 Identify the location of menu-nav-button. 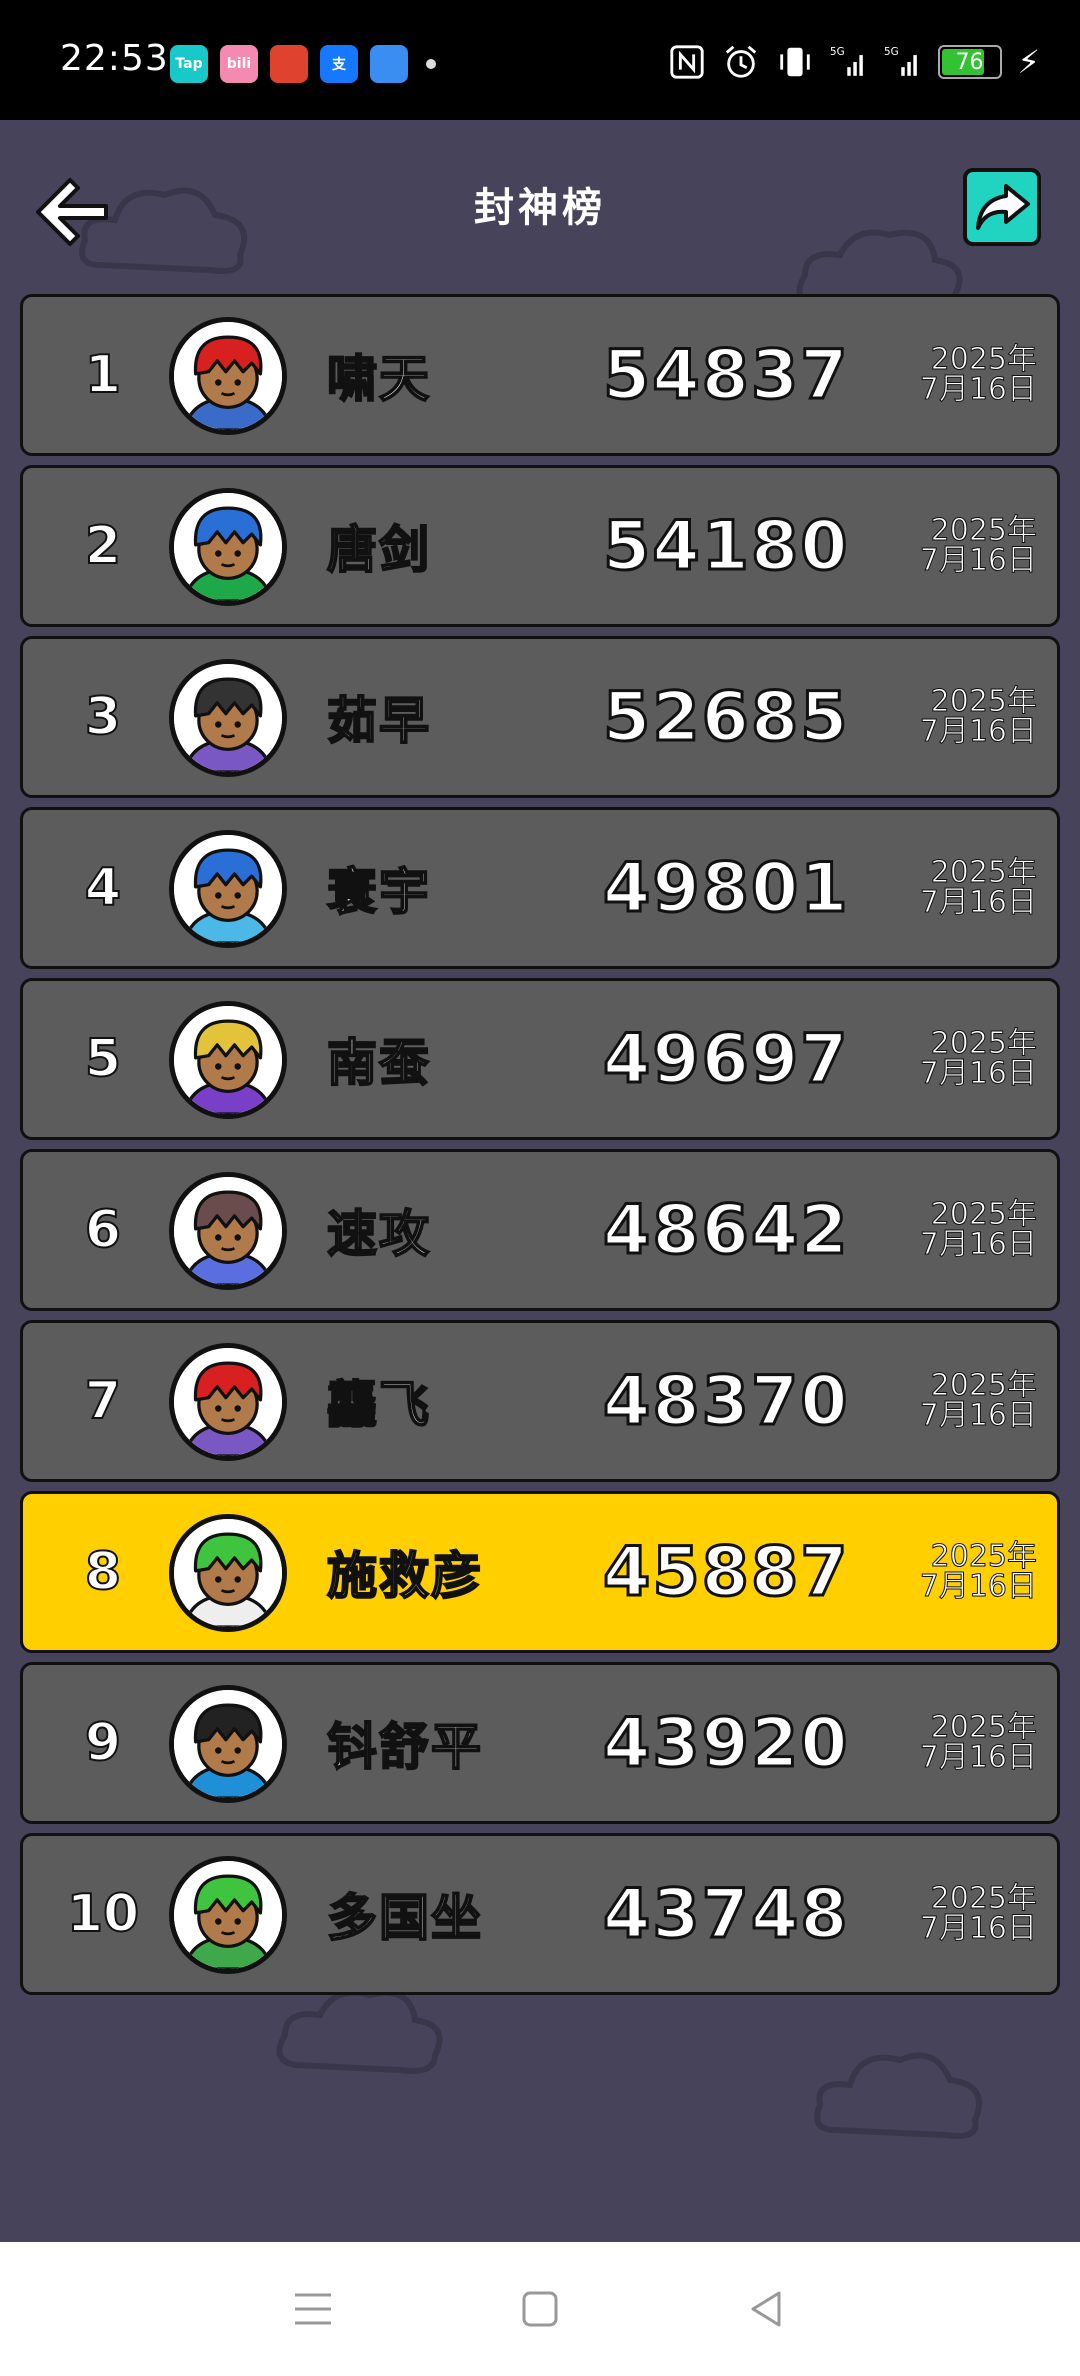
(313, 2309).